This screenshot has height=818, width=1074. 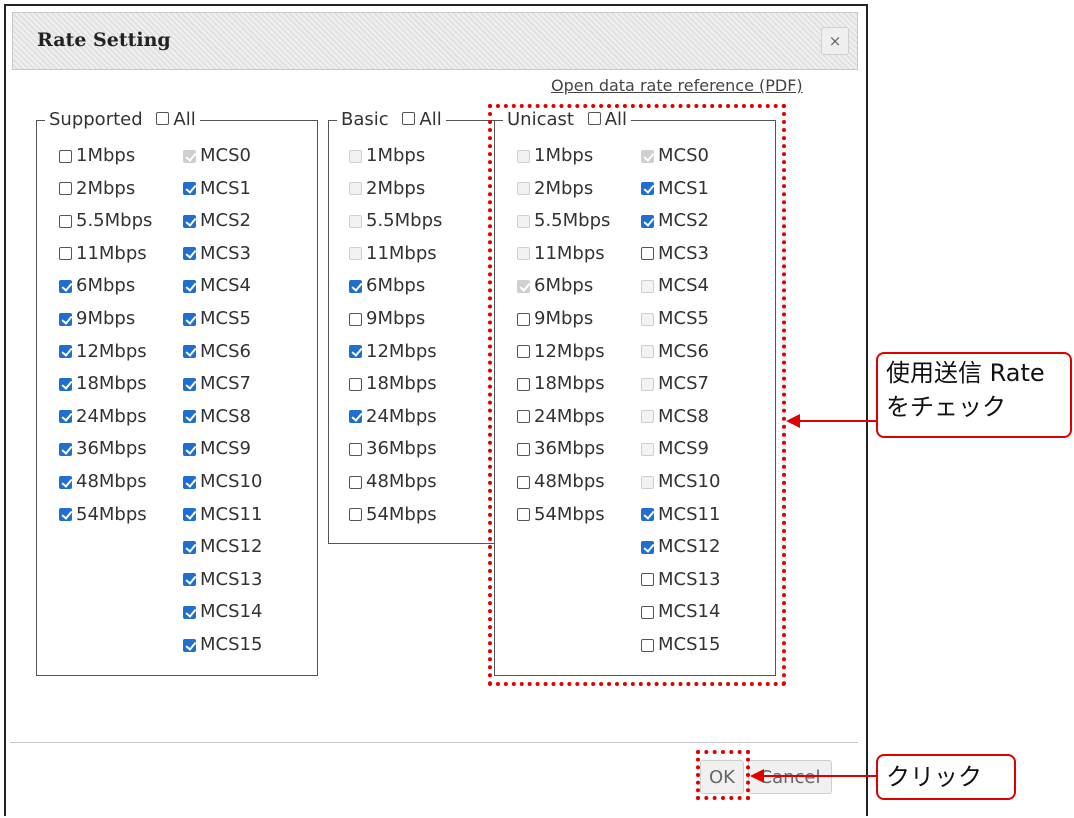 I want to click on rate-checkbox-mcs5: MCS5, so click(x=217, y=319).